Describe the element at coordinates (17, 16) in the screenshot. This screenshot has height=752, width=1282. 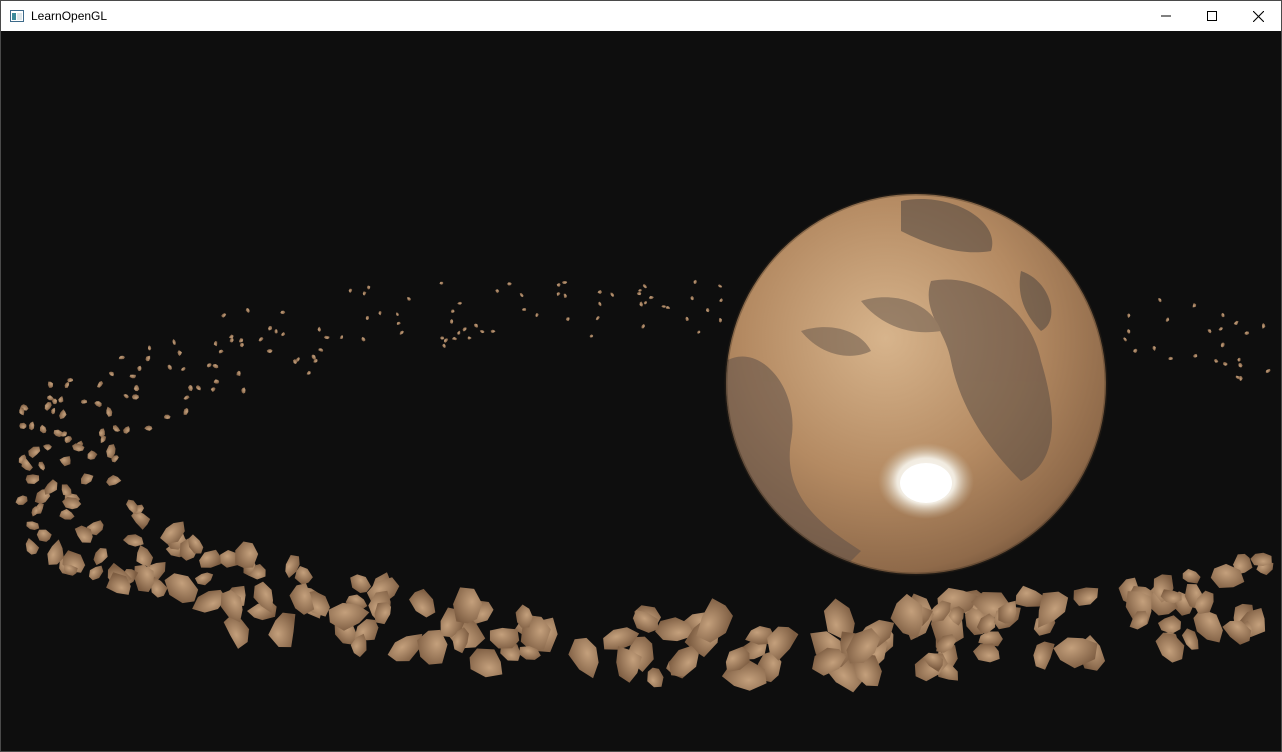
I see `window-app-icon` at that location.